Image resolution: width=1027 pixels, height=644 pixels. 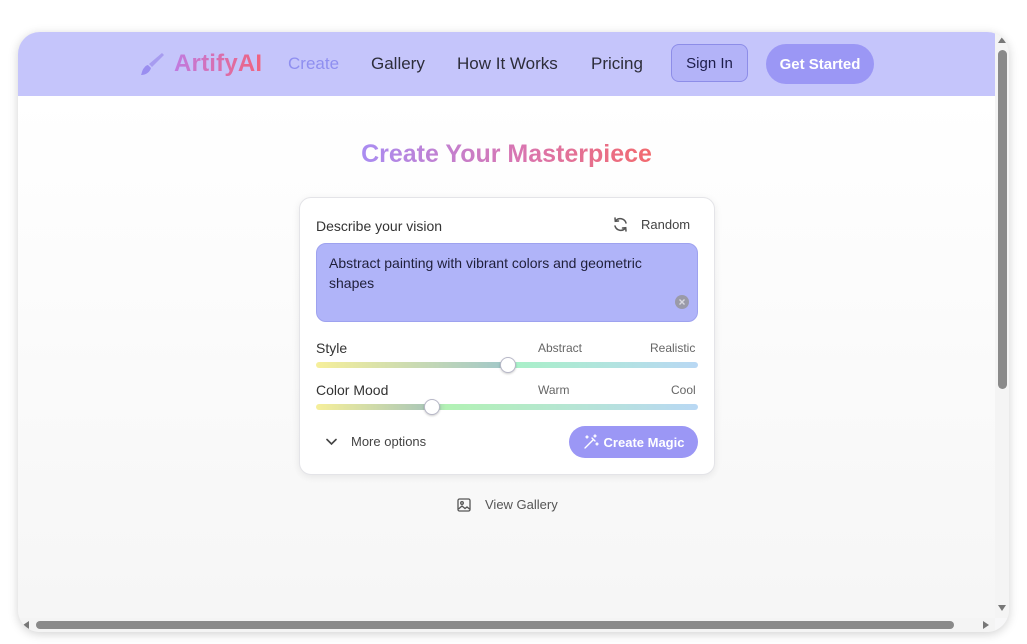 I want to click on view-gallery-link: View Gallery, so click(x=507, y=504).